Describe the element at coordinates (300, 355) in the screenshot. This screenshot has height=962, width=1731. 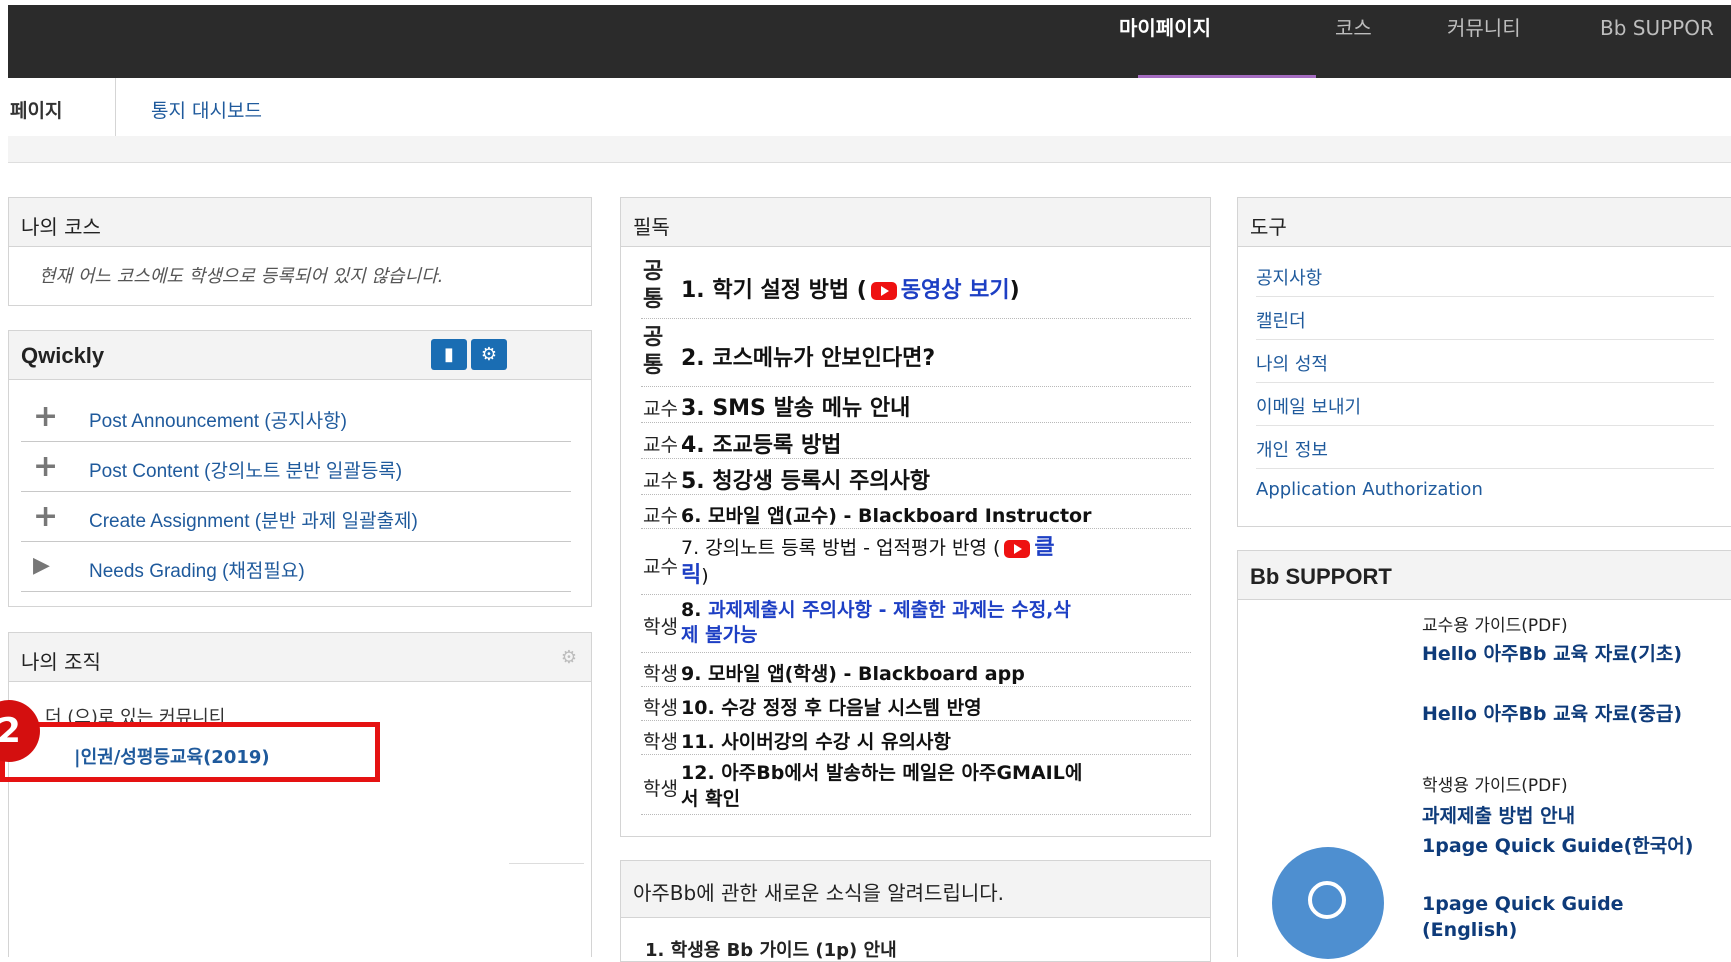
I see `module-header: Qwickly ▮ ⚙` at that location.